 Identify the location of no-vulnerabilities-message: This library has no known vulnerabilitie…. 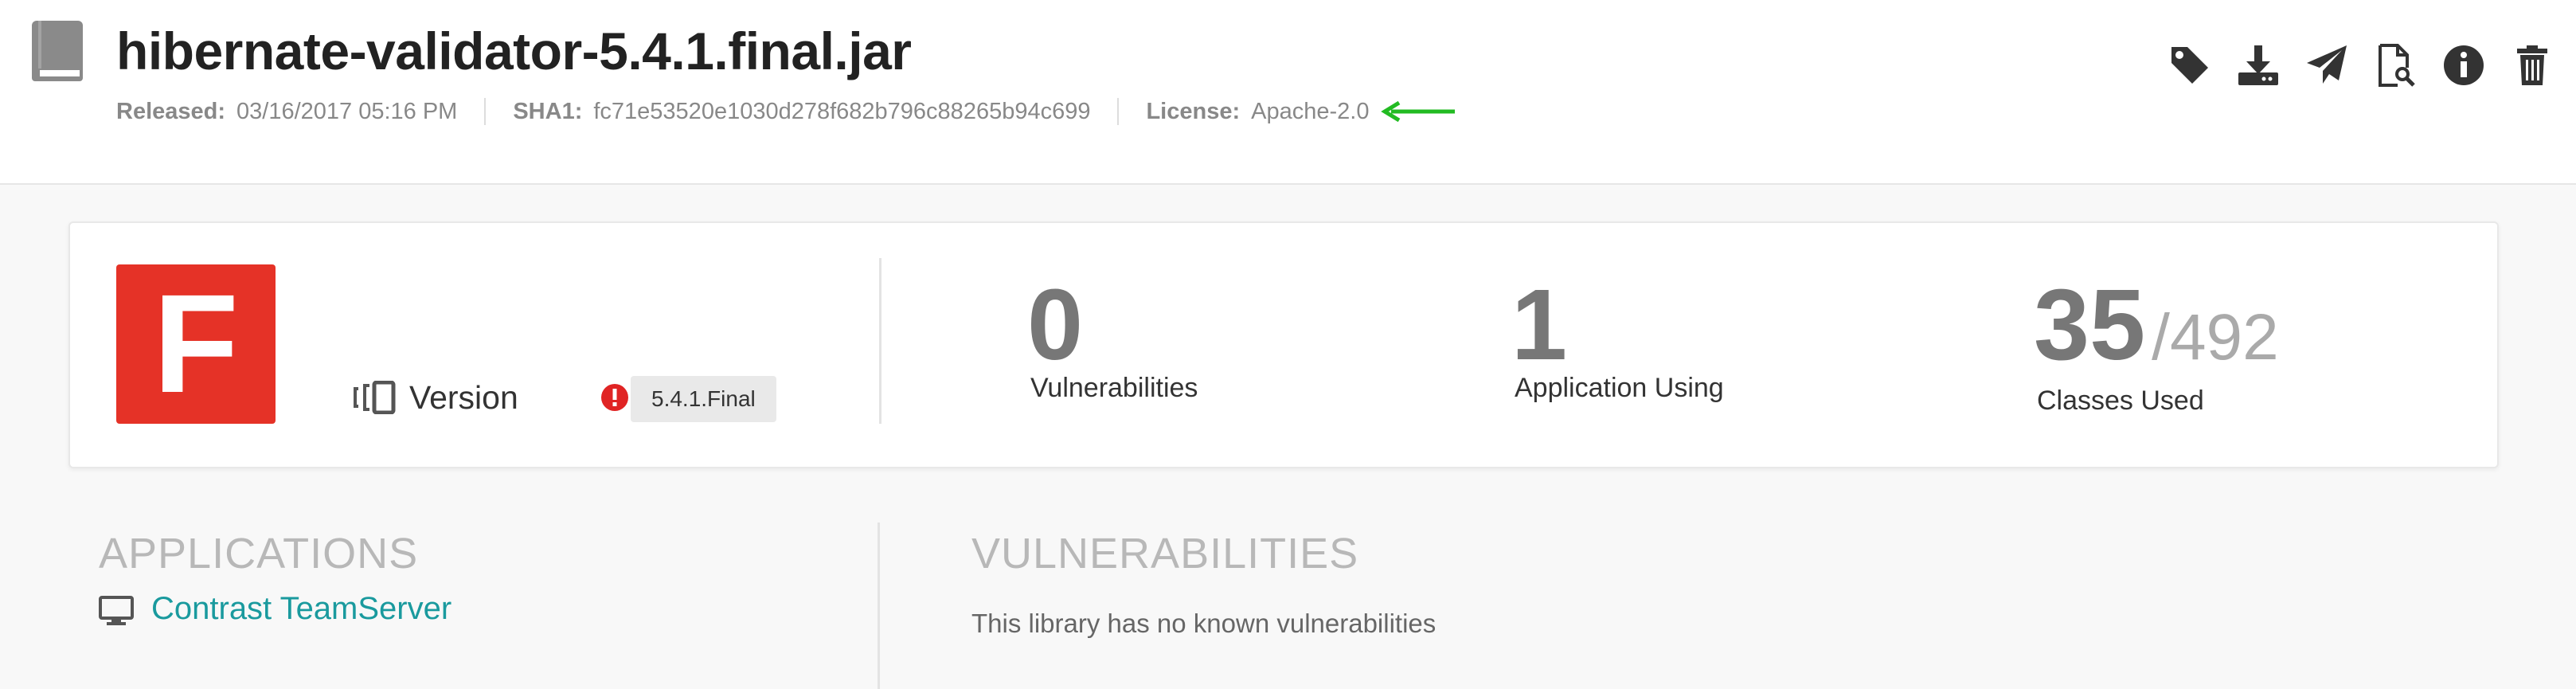
(1204, 623).